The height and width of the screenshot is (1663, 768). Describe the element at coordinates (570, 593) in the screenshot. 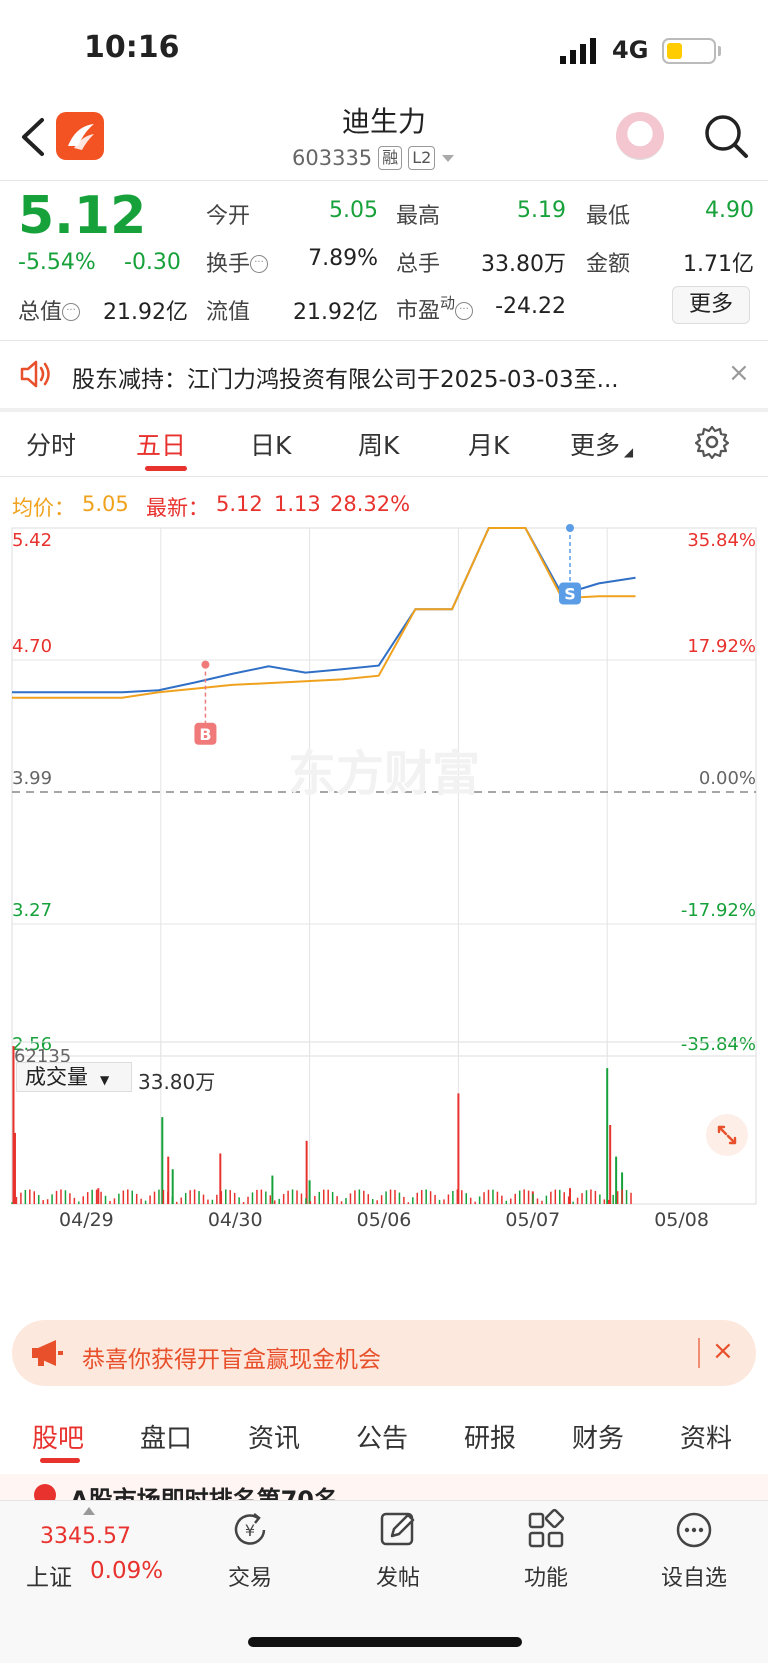

I see `marker-label: S` at that location.